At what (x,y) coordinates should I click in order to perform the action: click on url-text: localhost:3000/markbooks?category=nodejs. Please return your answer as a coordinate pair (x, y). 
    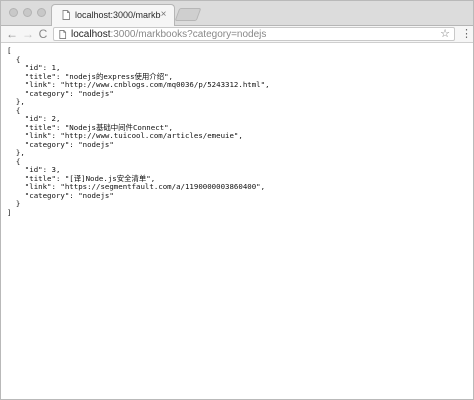
    Looking at the image, I should click on (168, 34).